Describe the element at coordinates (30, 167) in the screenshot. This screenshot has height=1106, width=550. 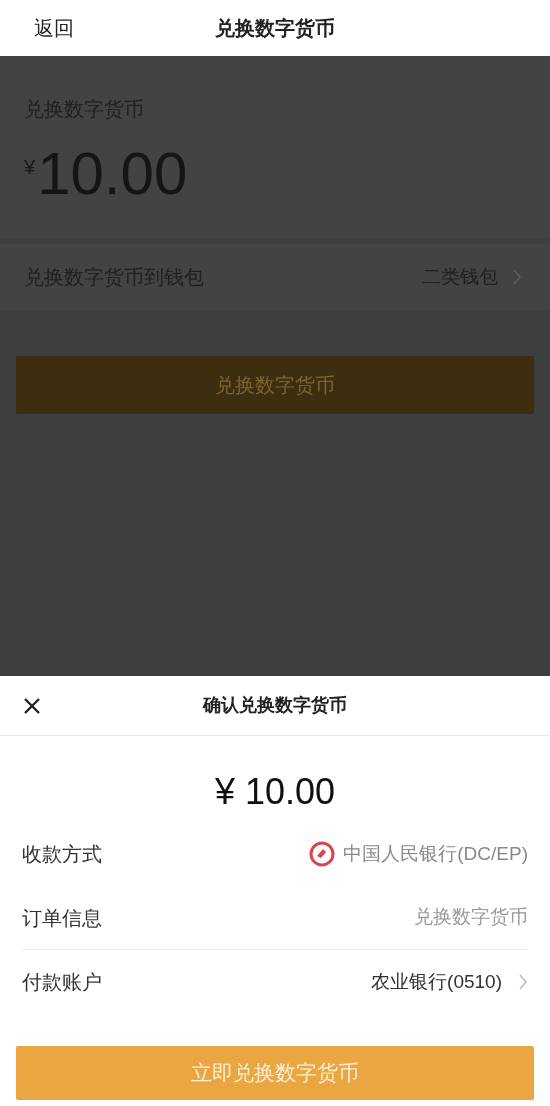
I see `currency-symbol: ¥` at that location.